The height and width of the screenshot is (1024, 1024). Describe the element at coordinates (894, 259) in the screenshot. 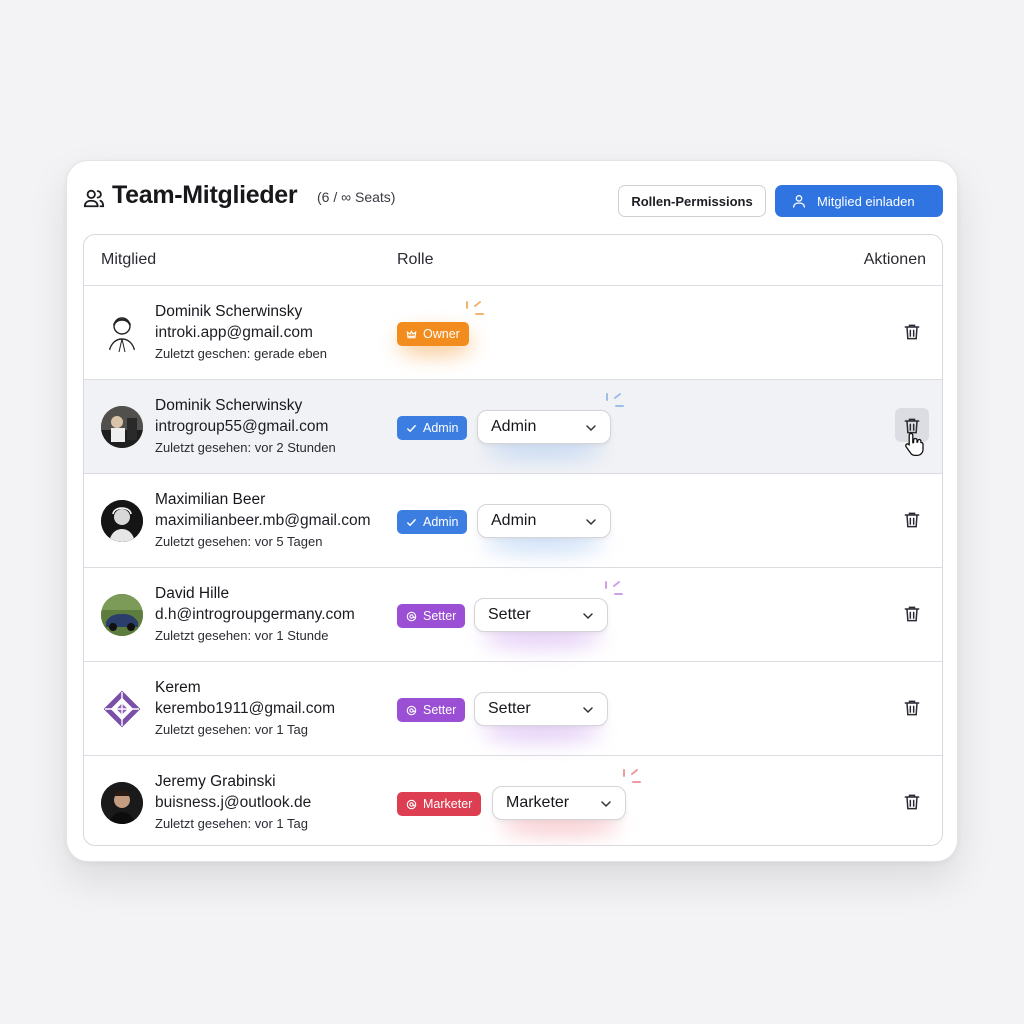

I see `column-header-actions: Aktionen` at that location.